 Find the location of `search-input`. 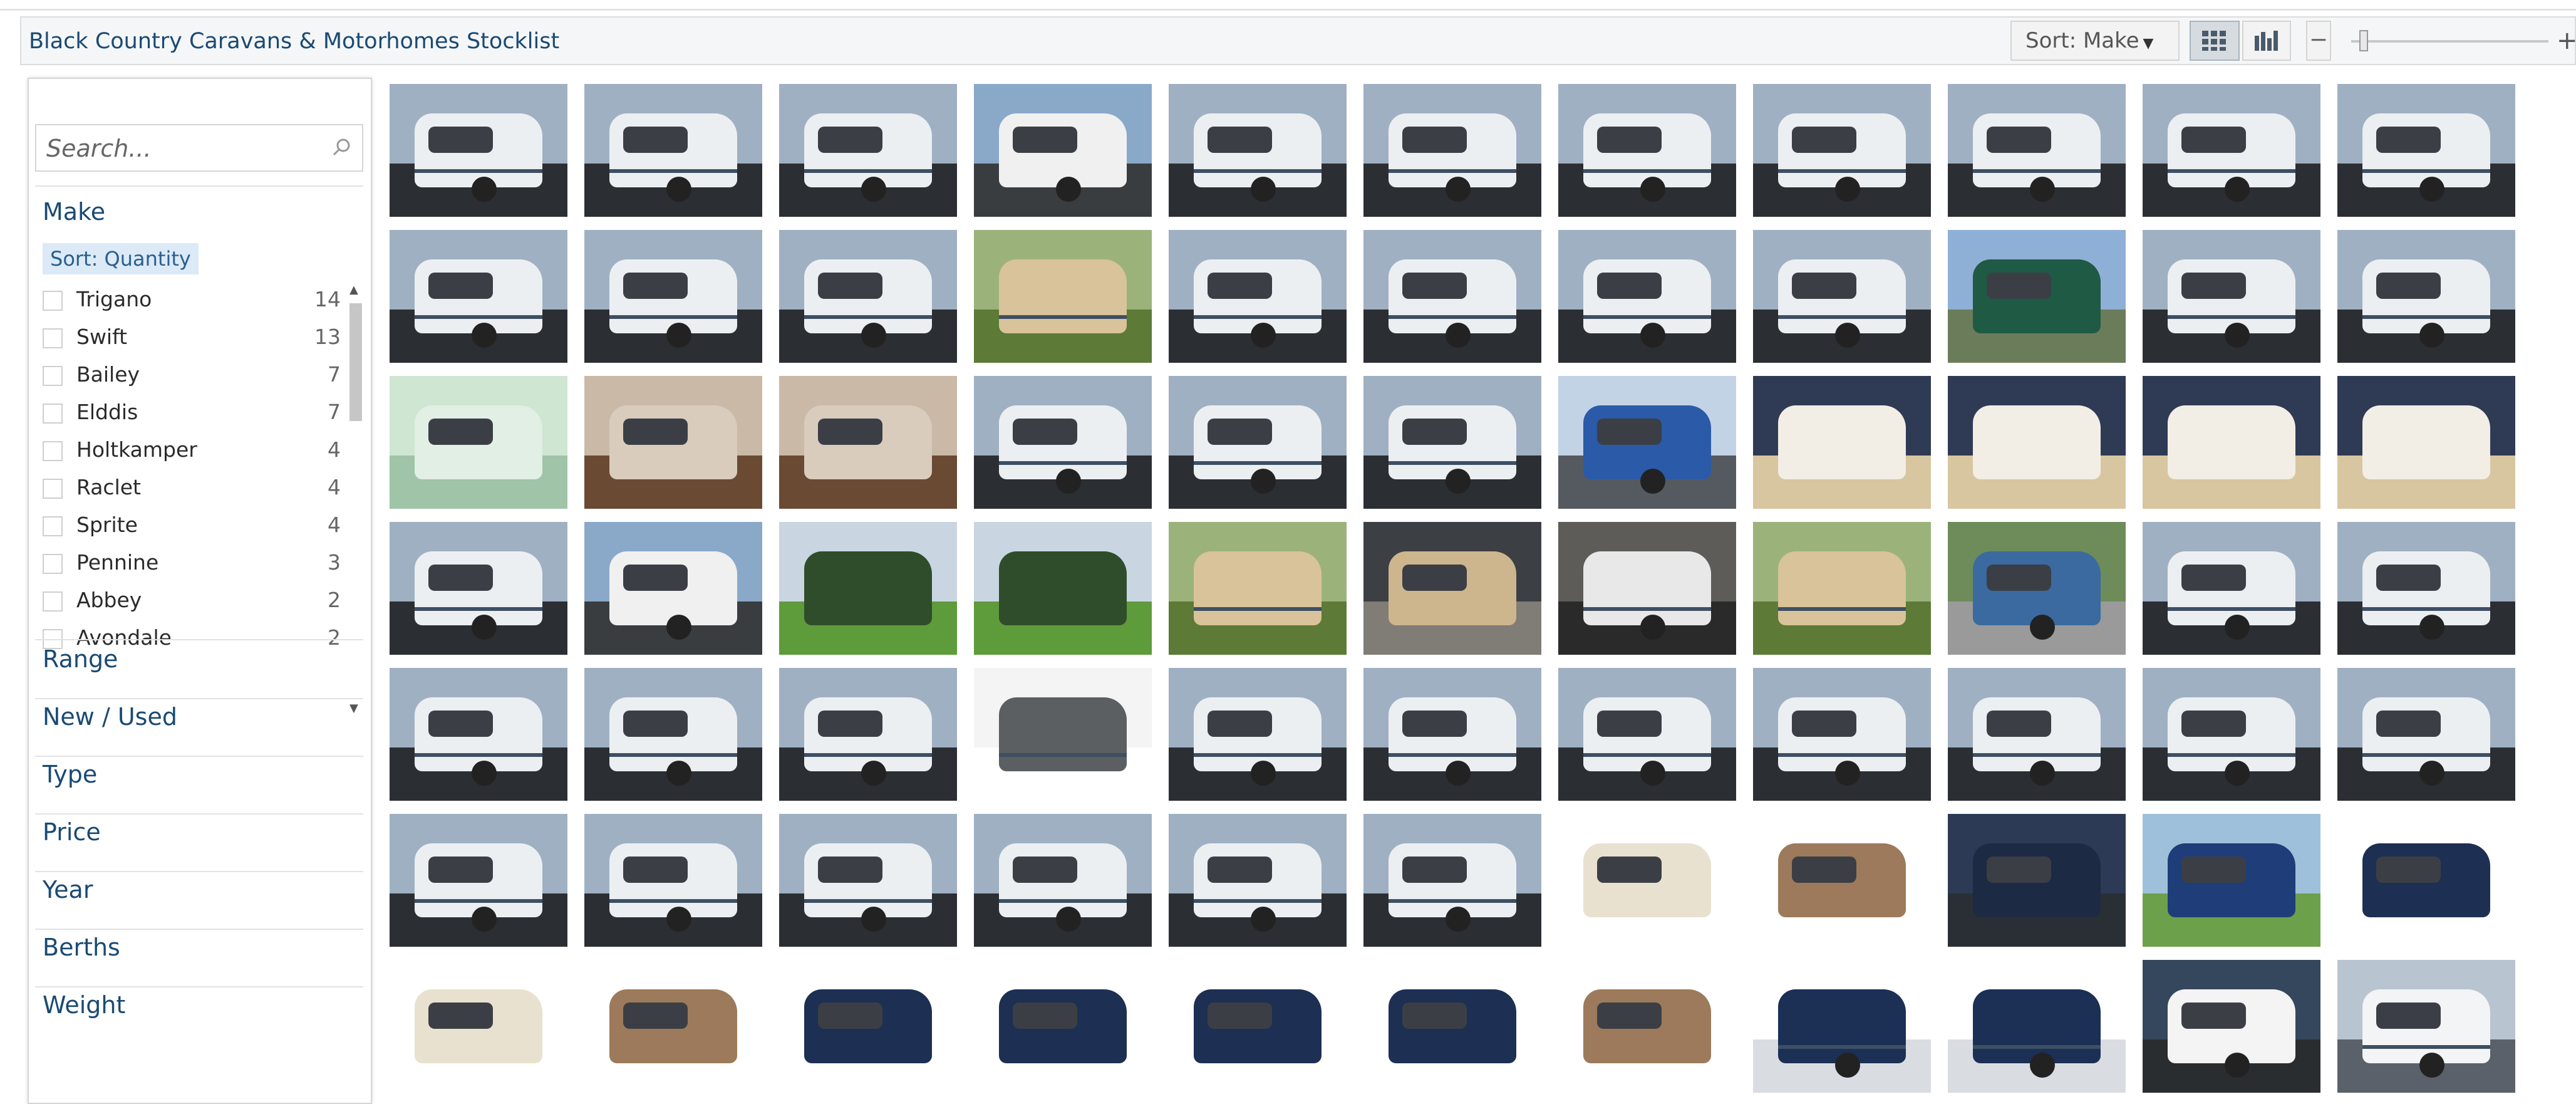

search-input is located at coordinates (181, 148).